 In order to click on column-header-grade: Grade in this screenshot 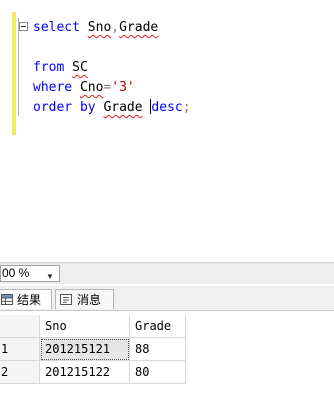, I will do `click(158, 326)`.